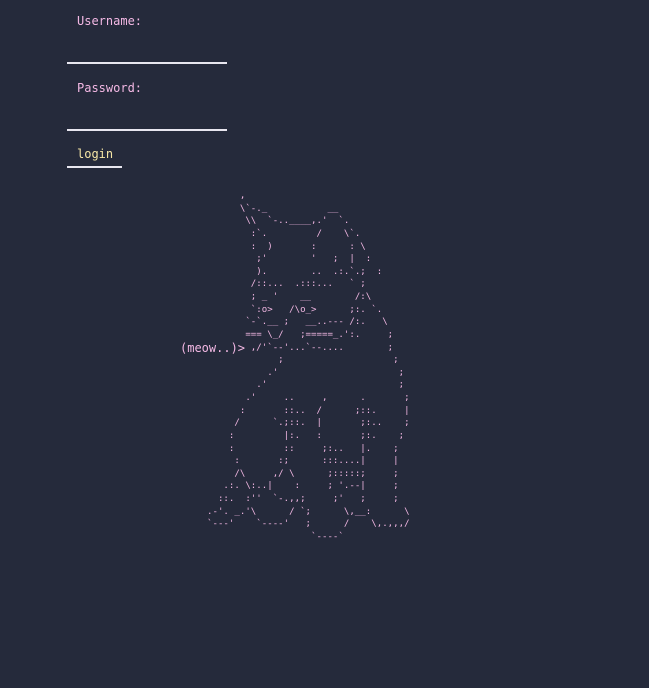  I want to click on password-label: Password:, so click(110, 88).